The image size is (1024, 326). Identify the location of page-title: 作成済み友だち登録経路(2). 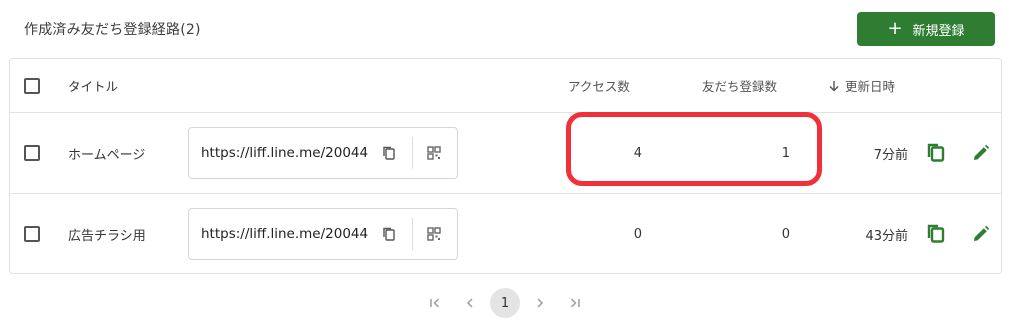
(112, 30).